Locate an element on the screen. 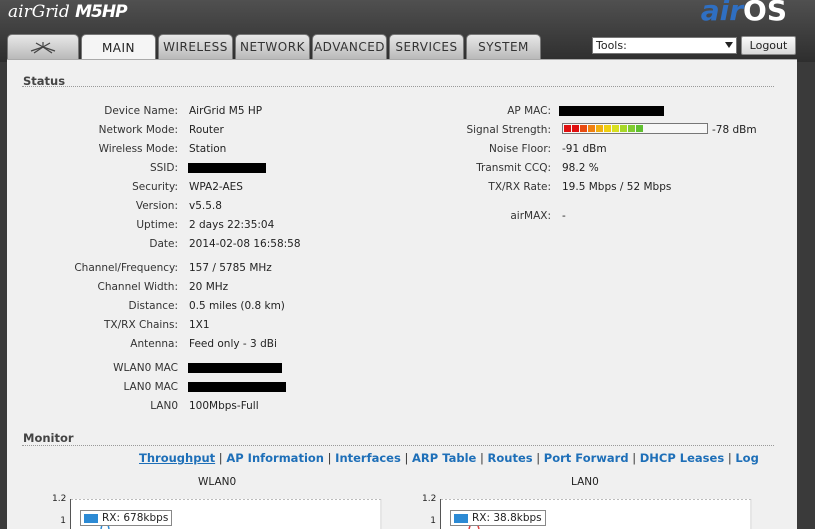 This screenshot has height=529, width=815. status-label: LAN0 is located at coordinates (164, 406).